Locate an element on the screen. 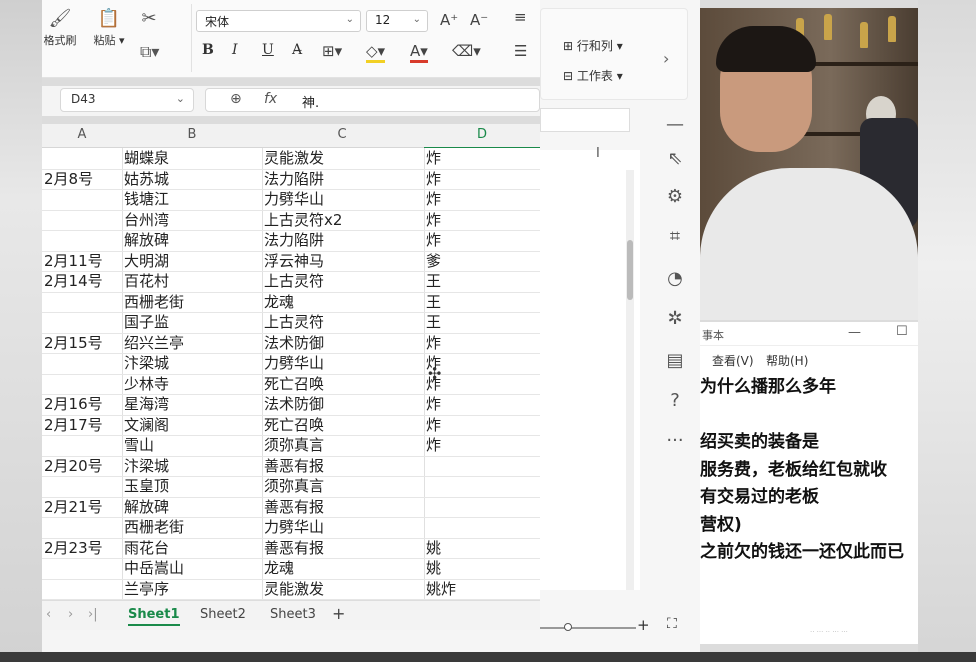 Image resolution: width=976 pixels, height=662 pixels. cell-date: 2月15号 is located at coordinates (73, 343).